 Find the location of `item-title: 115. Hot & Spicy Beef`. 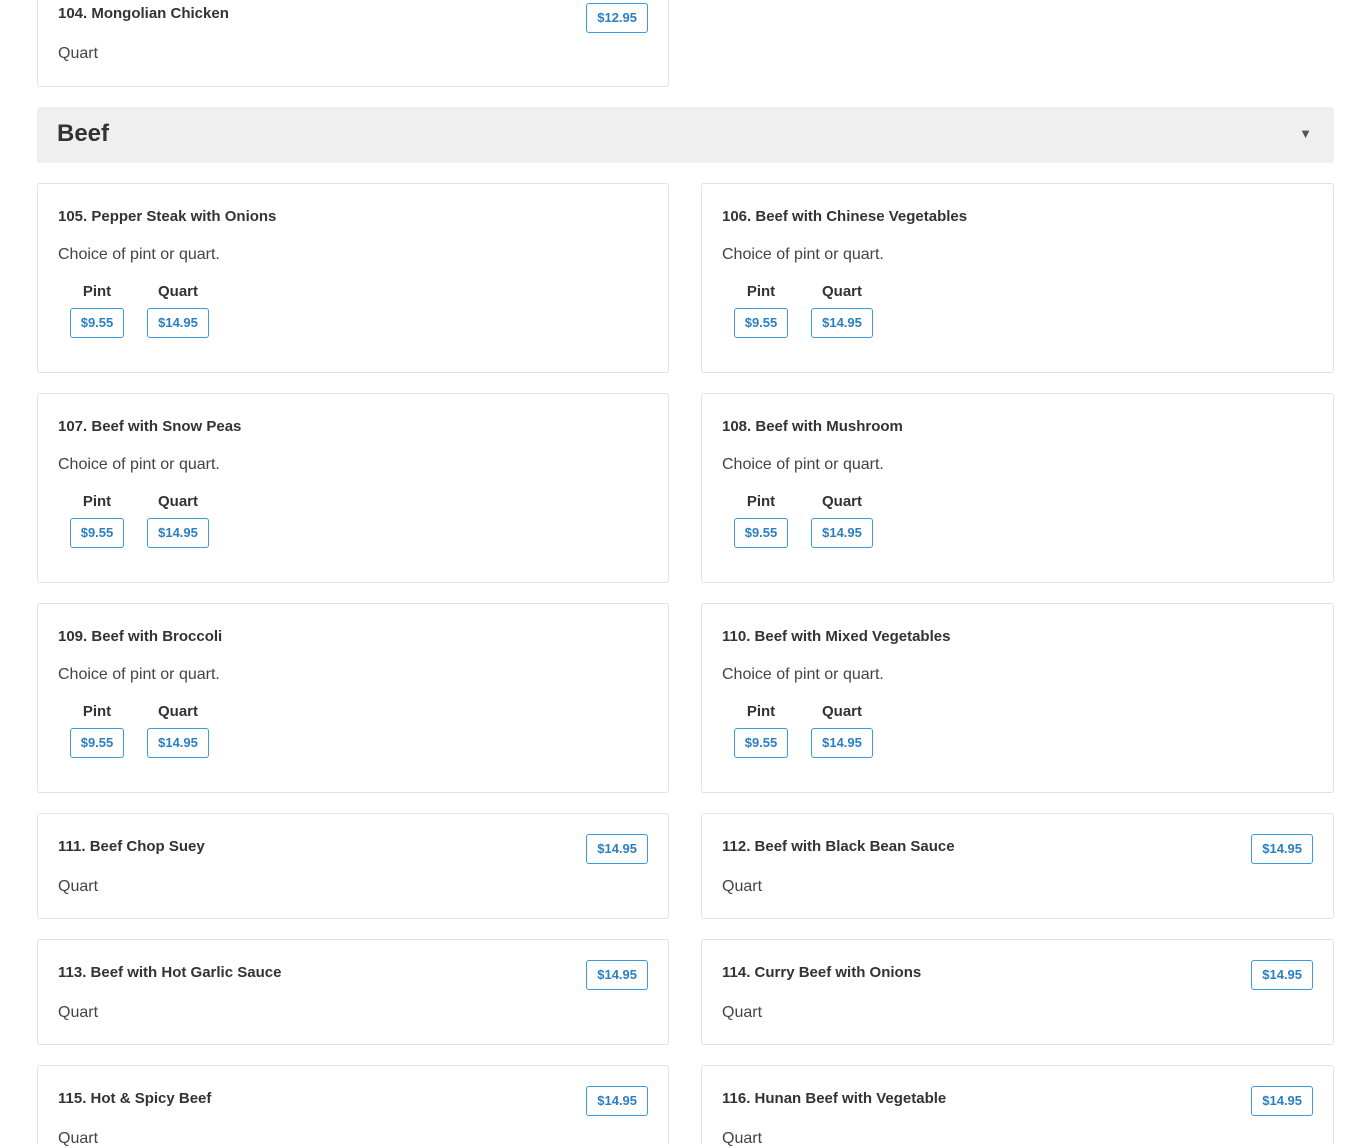

item-title: 115. Hot & Spicy Beef is located at coordinates (135, 1098).